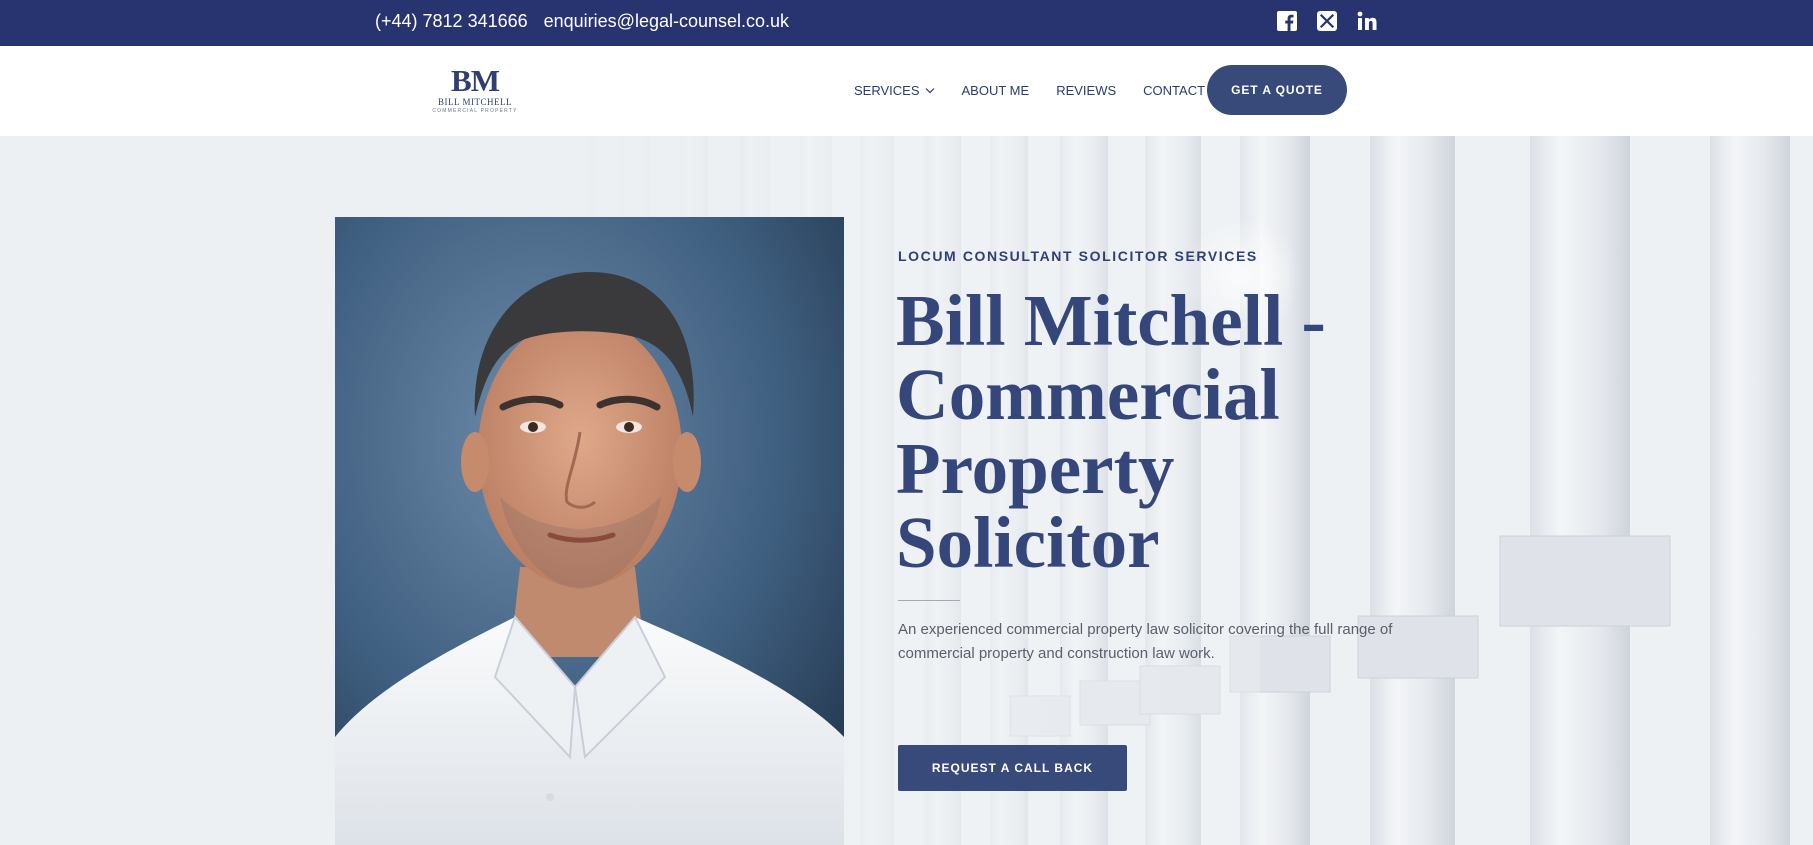 The width and height of the screenshot is (1813, 845). I want to click on logo-tagline: COMMERCIAL PROPERTY, so click(475, 111).